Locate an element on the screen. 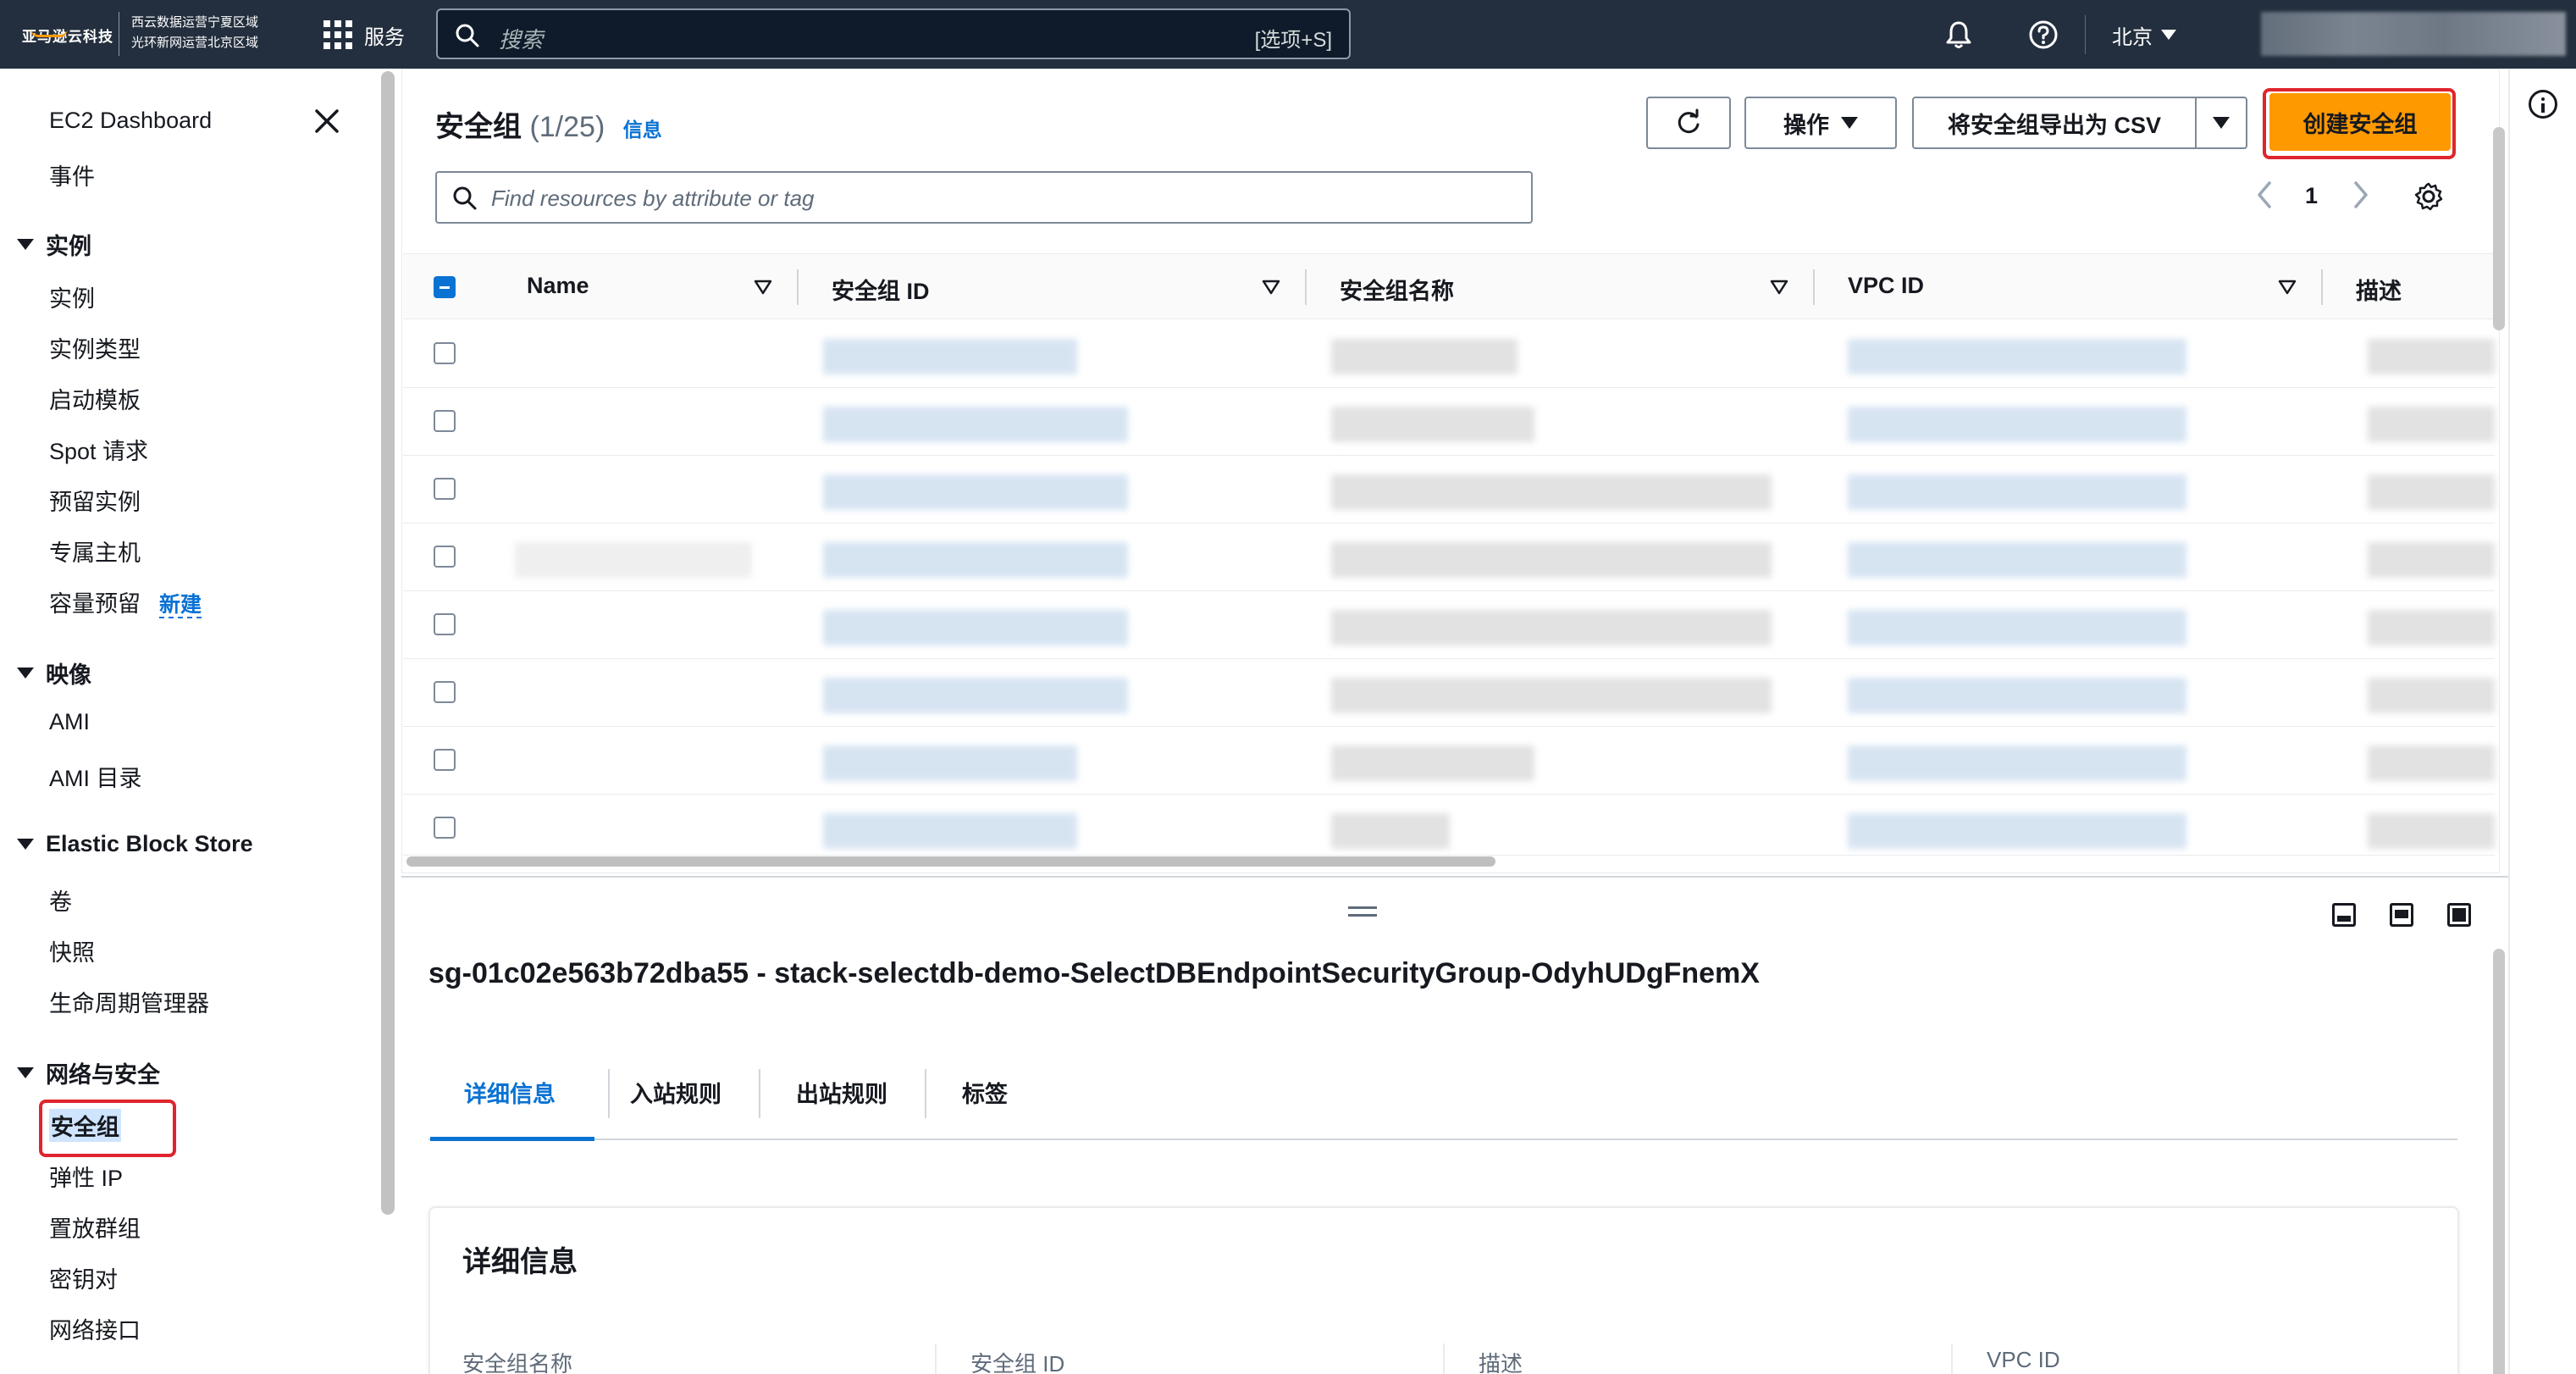 The image size is (2576, 1374). account-menu is located at coordinates (2414, 34).